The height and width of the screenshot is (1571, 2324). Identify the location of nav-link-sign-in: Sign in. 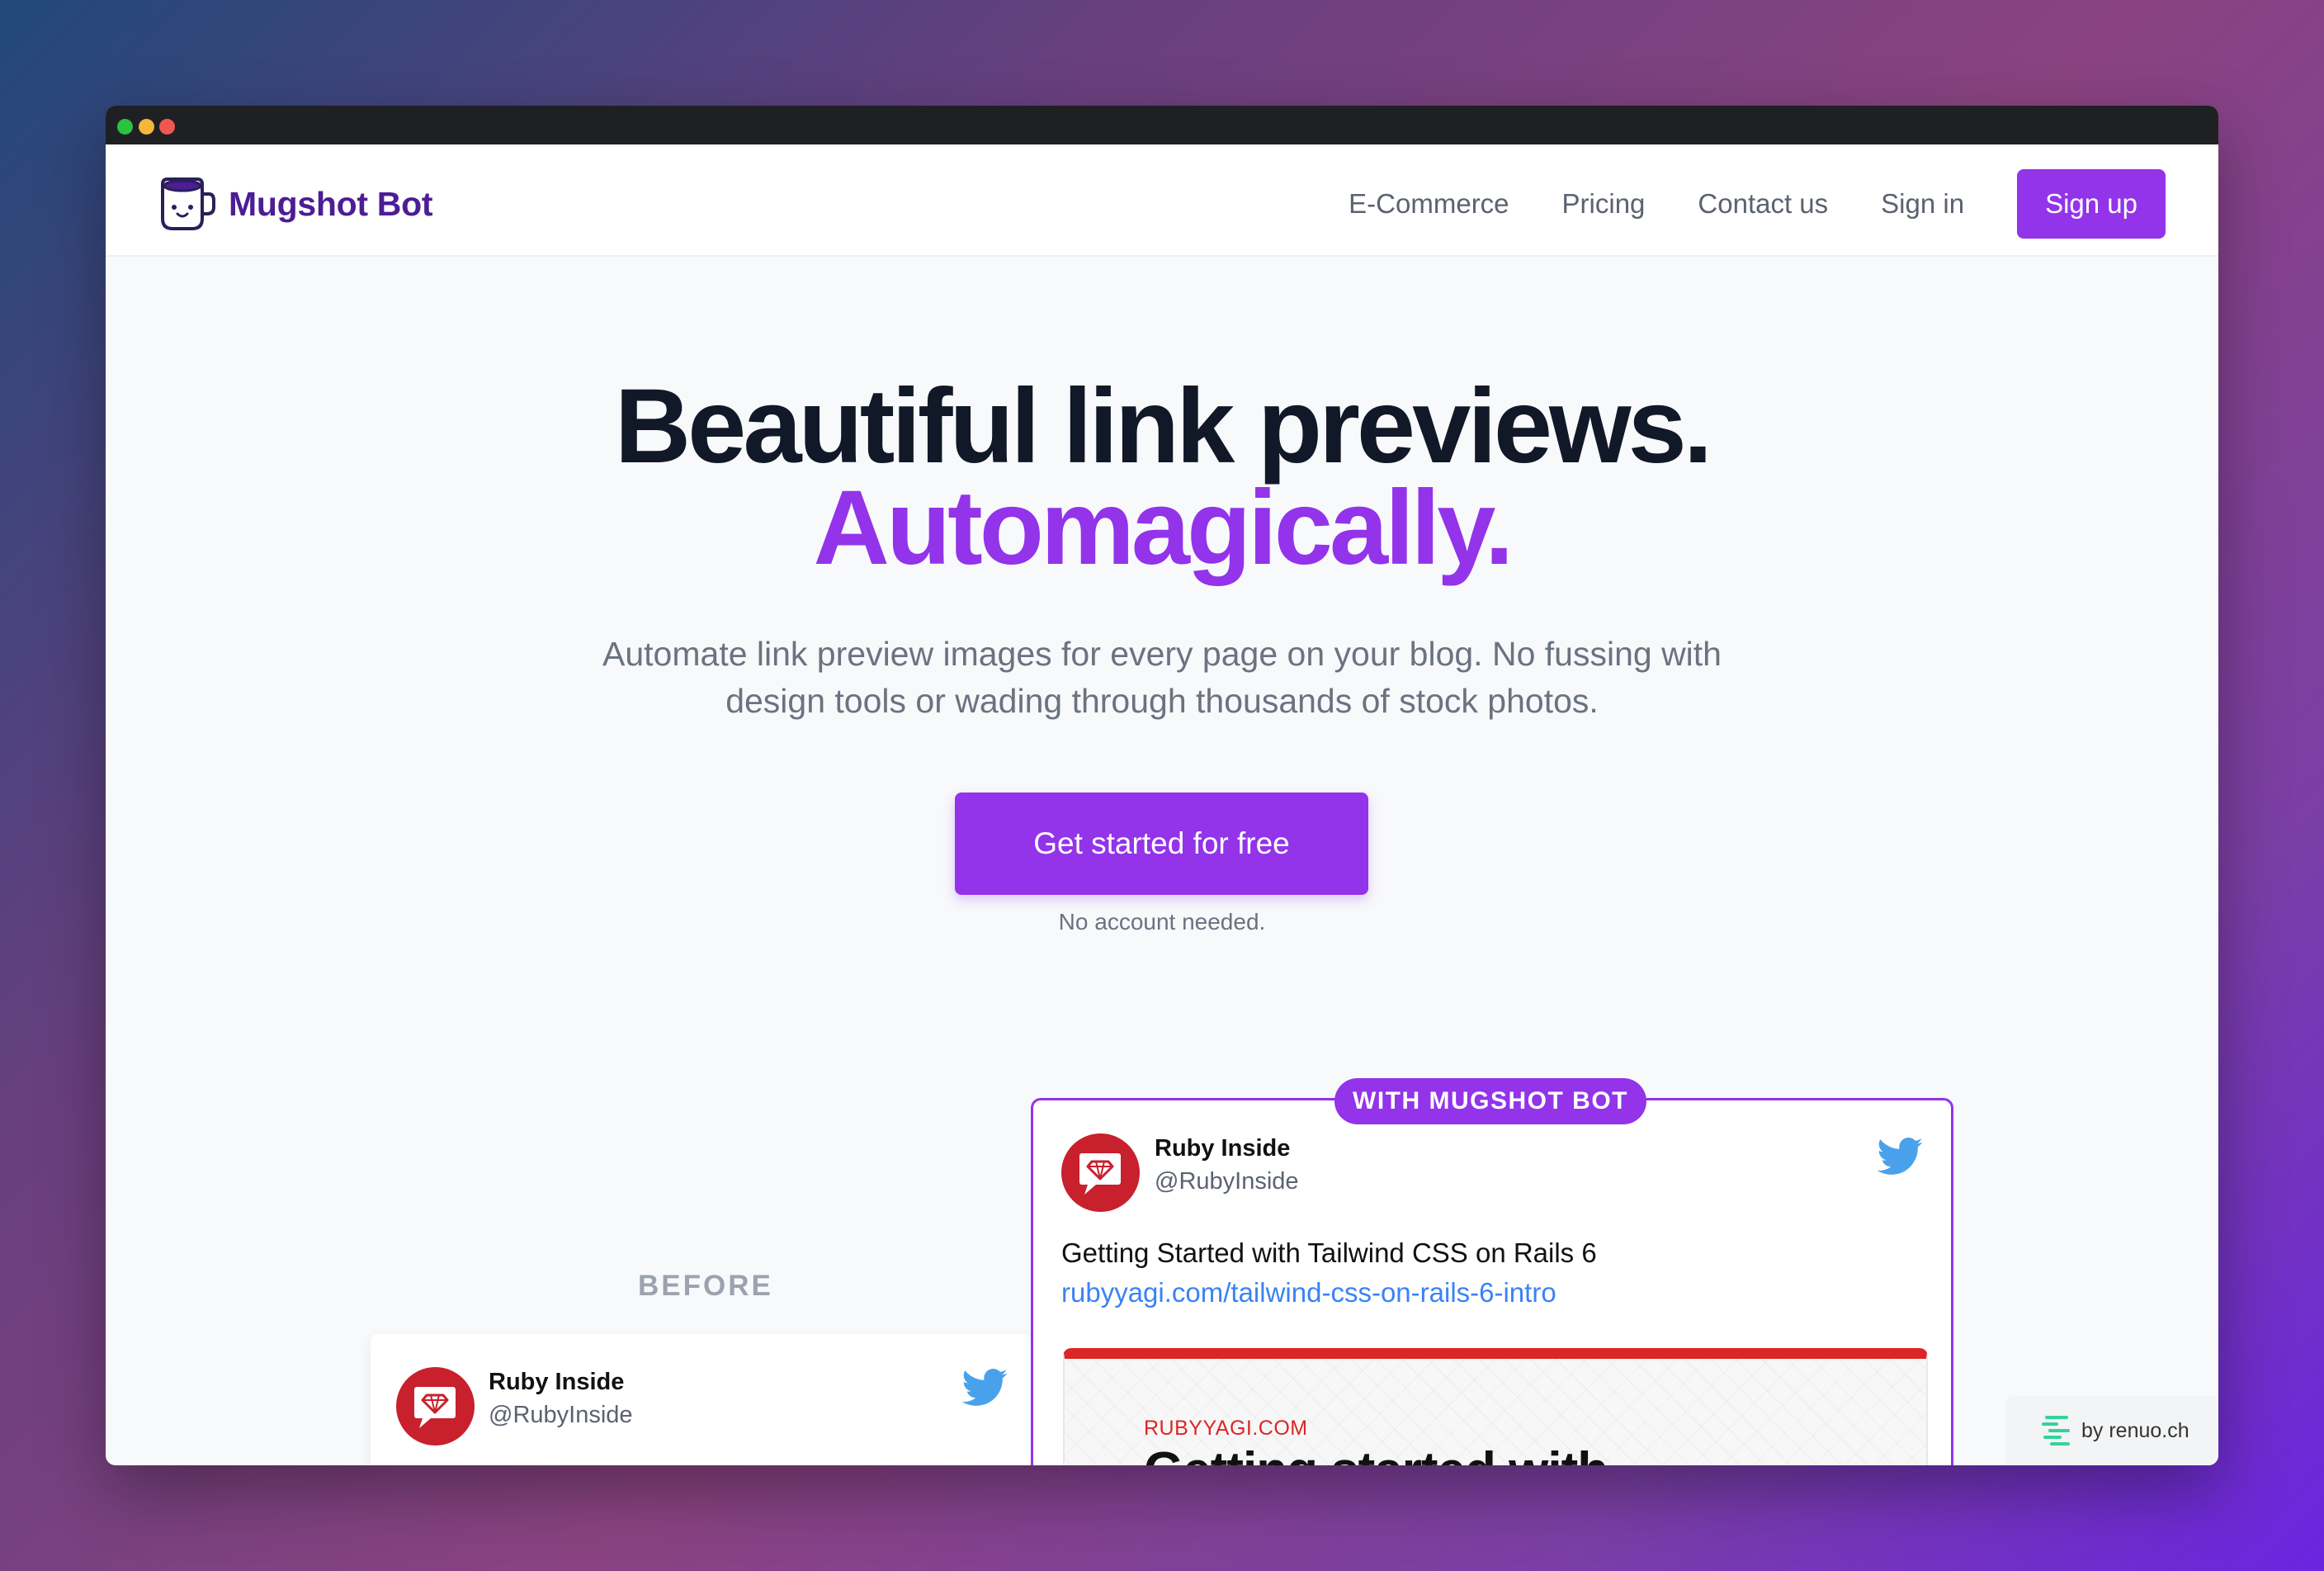
(1923, 204).